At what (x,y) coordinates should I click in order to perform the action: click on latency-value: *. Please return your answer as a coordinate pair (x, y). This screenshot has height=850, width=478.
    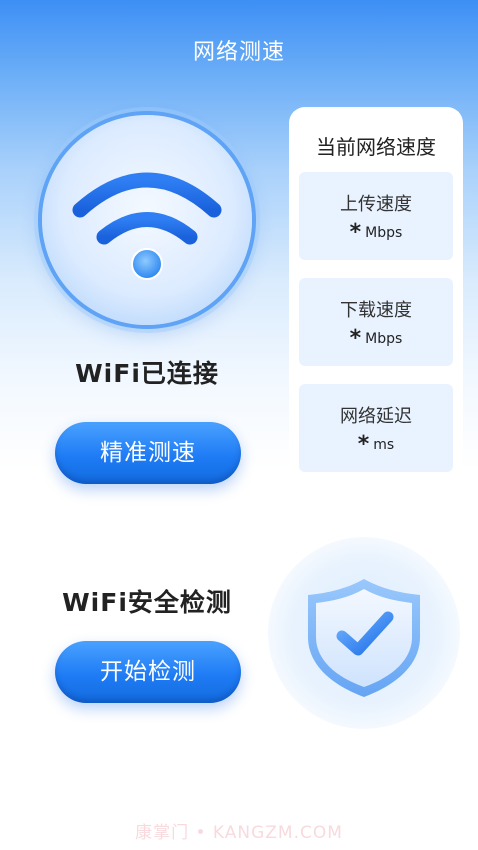
    Looking at the image, I should click on (363, 444).